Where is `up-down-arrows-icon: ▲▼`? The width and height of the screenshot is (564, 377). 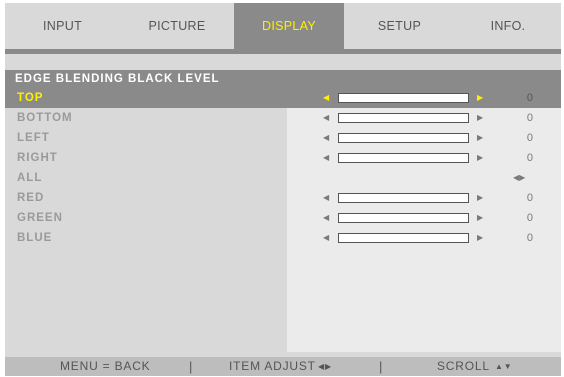
up-down-arrows-icon: ▲▼ is located at coordinates (504, 366).